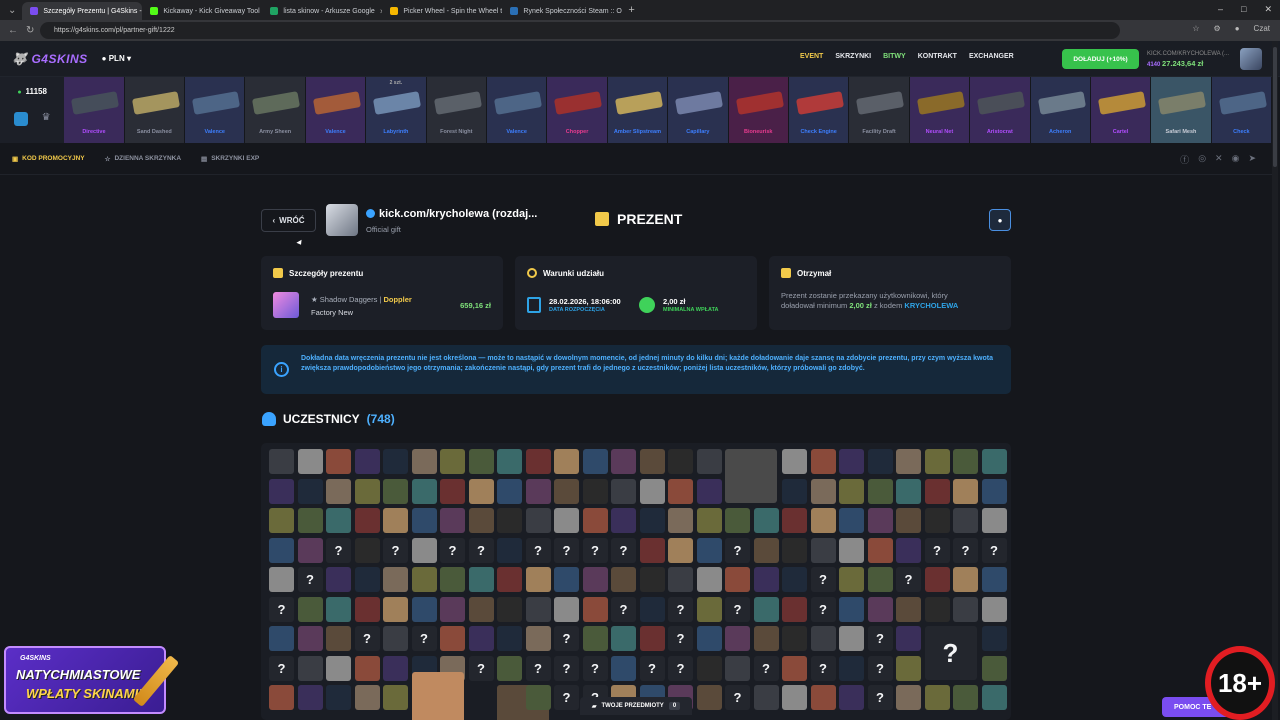 This screenshot has height=720, width=1280. Describe the element at coordinates (94, 110) in the screenshot. I see `live-drop-item: Directive` at that location.